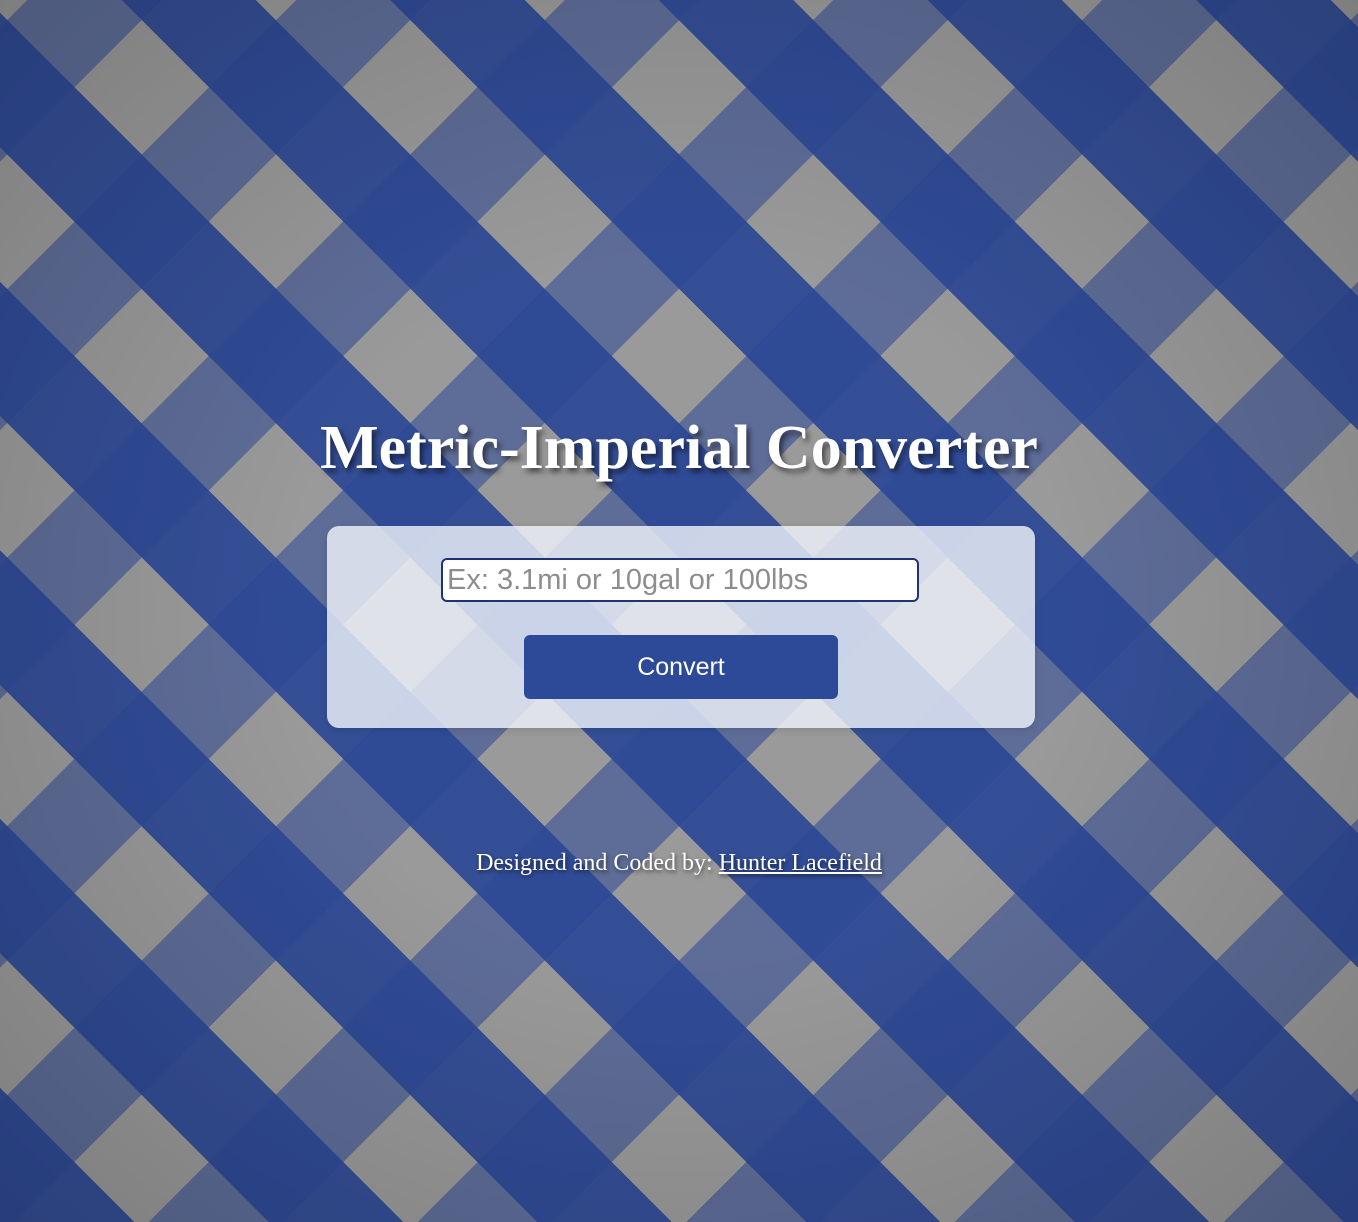 The width and height of the screenshot is (1358, 1222). I want to click on credit-text: Designed and Coded by:, so click(594, 863).